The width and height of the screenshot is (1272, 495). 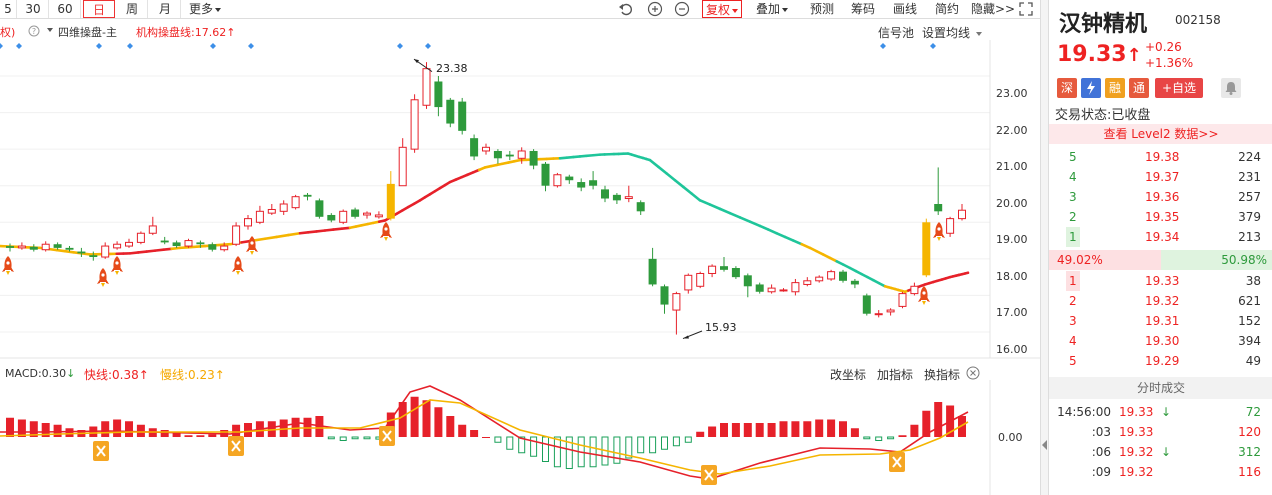 I want to click on period-more: 更多, so click(x=205, y=9).